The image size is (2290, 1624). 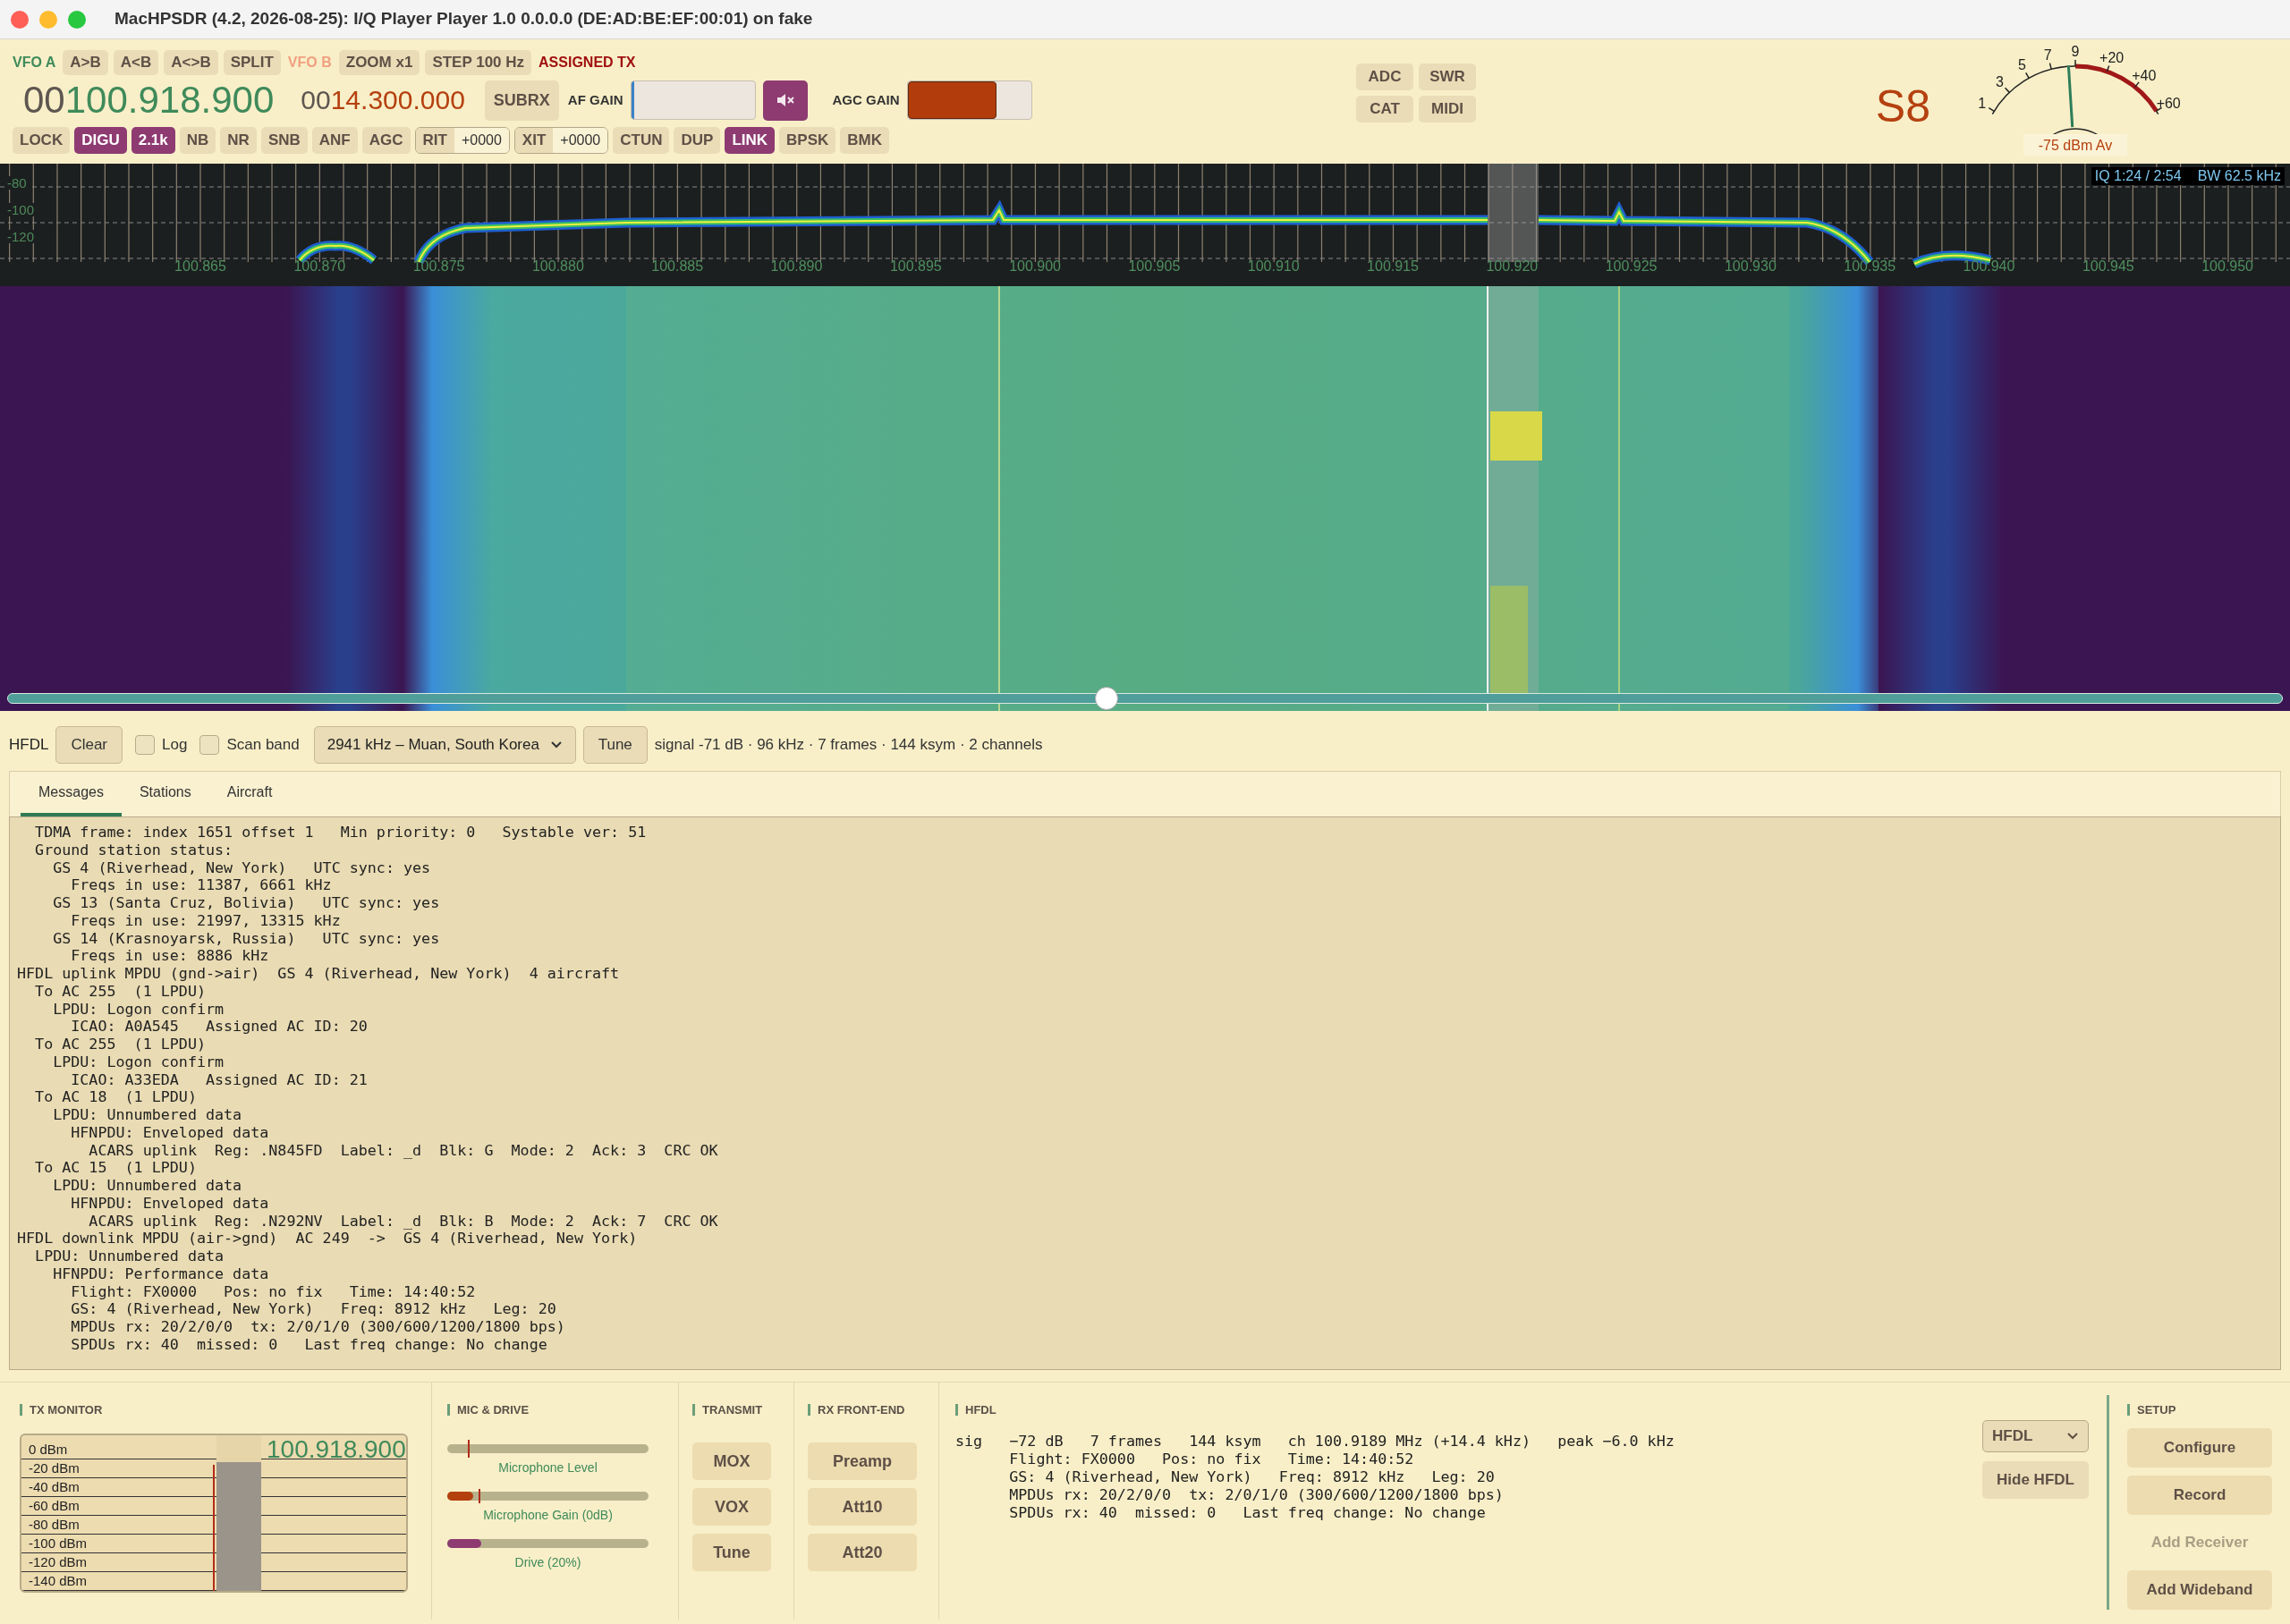 What do you see at coordinates (20, 19) in the screenshot?
I see `close-button` at bounding box center [20, 19].